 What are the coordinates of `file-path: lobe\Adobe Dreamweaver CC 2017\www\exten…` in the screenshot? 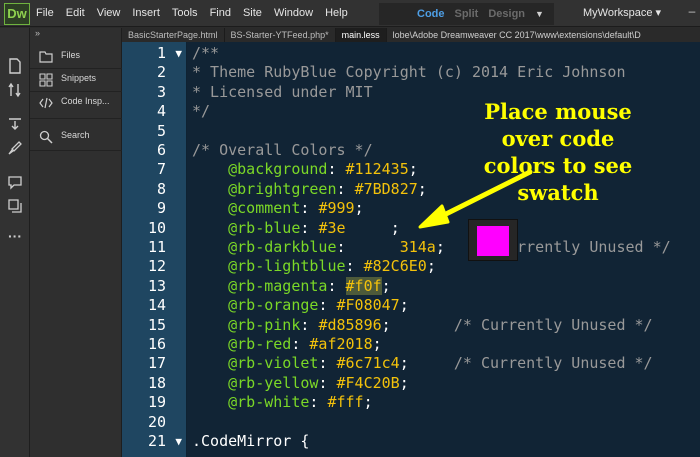 It's located at (516, 35).